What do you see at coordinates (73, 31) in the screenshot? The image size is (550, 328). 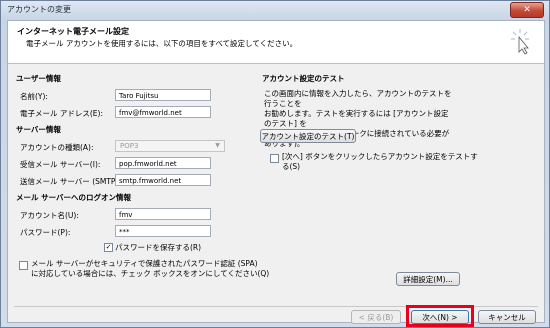 I see `header-title: インターネット電子メール設定` at bounding box center [73, 31].